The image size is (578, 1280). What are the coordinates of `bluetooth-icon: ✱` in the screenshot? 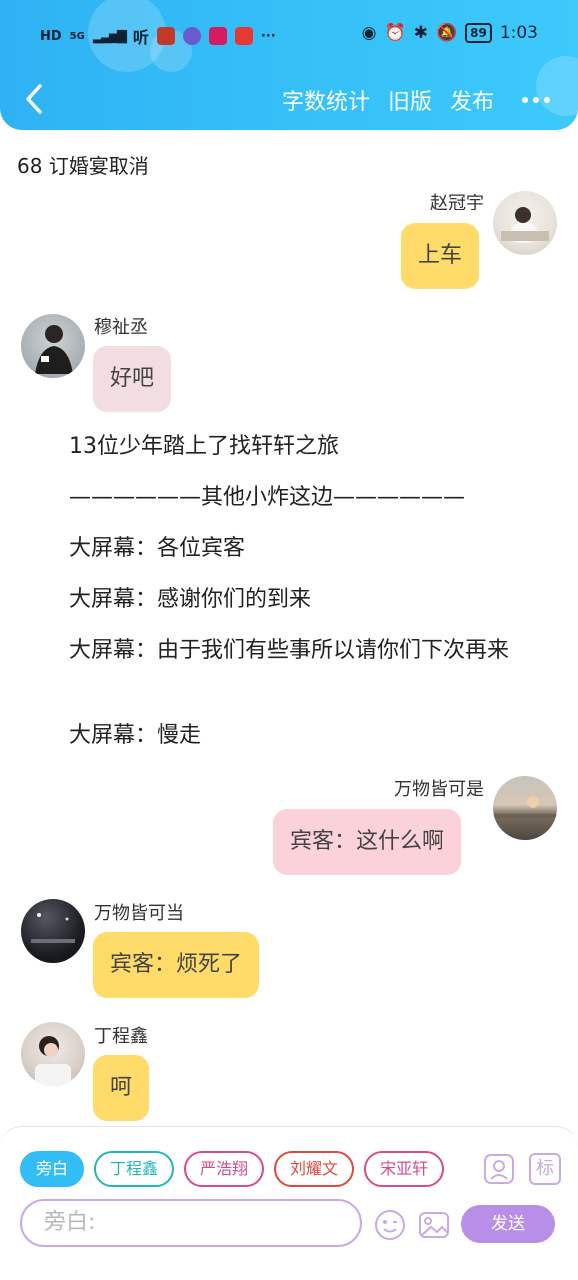 It's located at (420, 33).